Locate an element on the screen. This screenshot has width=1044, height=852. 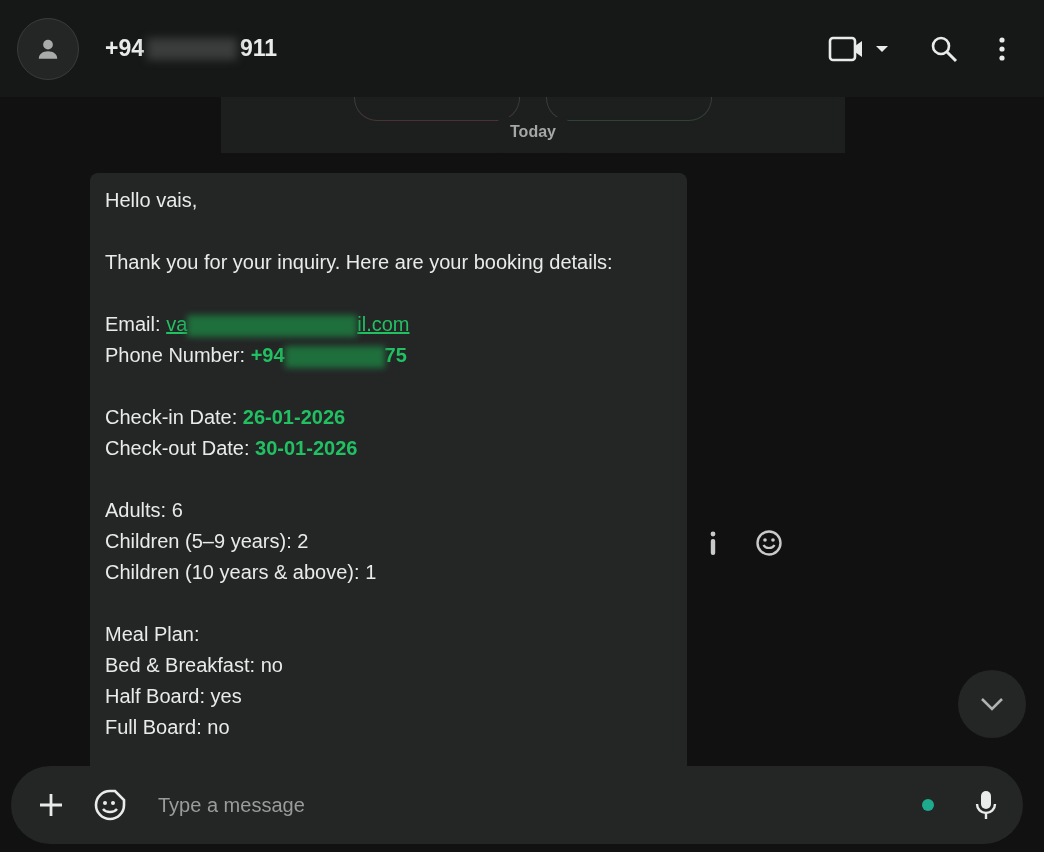
menu-icon is located at coordinates (1002, 48).